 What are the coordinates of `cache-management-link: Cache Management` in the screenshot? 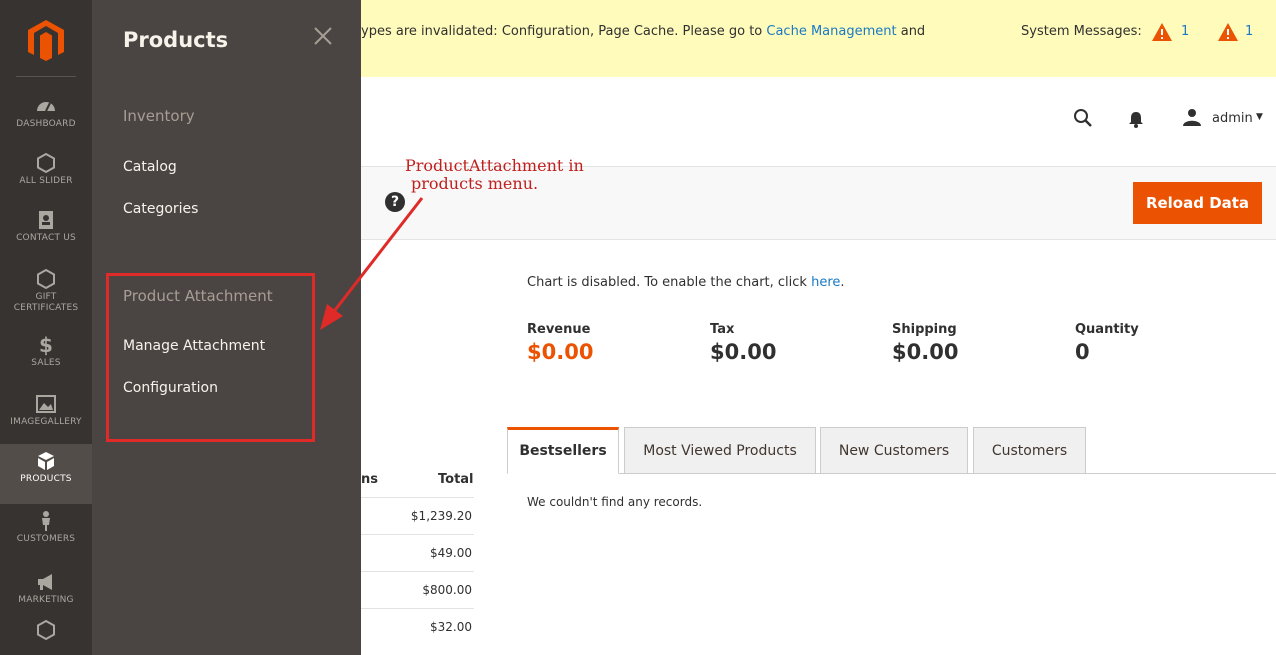 It's located at (831, 31).